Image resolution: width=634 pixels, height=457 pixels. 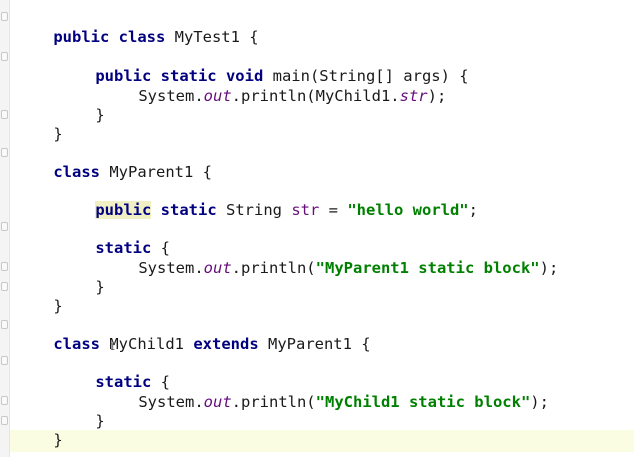 I want to click on code-line-11: }, so click(x=39, y=295).